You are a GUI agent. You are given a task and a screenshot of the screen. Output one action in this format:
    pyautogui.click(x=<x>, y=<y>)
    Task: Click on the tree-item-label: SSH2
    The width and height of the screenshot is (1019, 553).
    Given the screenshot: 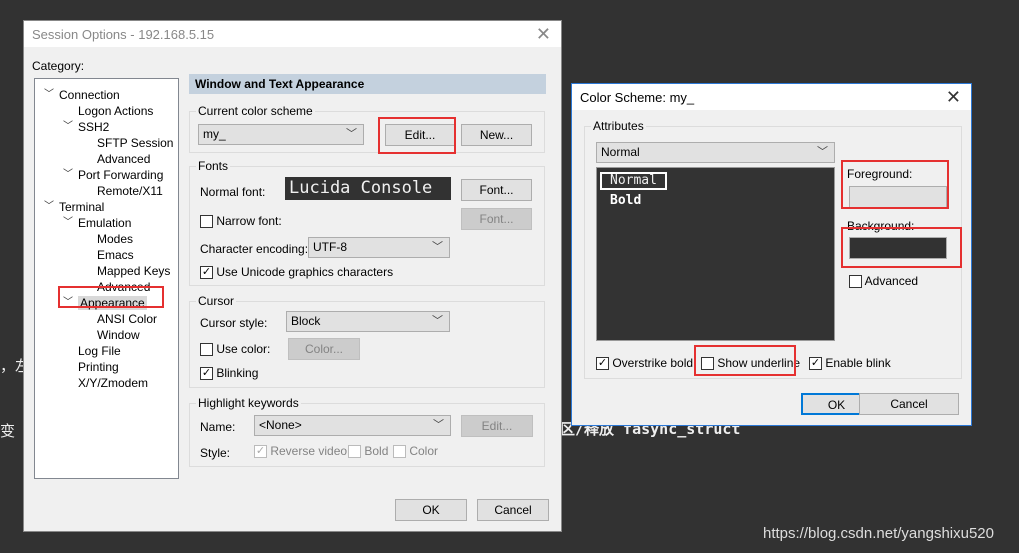 What is the action you would take?
    pyautogui.click(x=94, y=127)
    